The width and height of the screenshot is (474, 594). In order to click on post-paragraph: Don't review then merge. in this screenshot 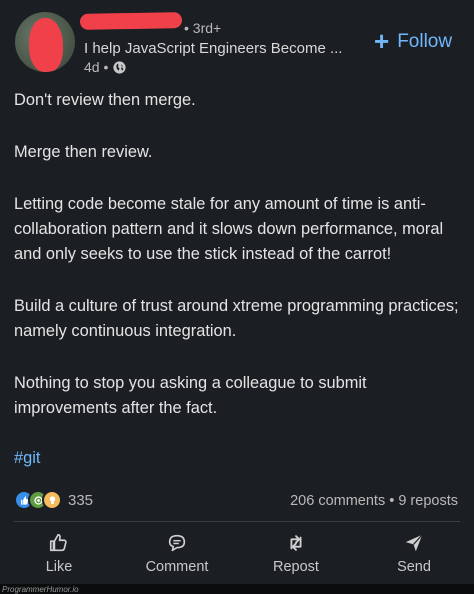, I will do `click(105, 100)`.